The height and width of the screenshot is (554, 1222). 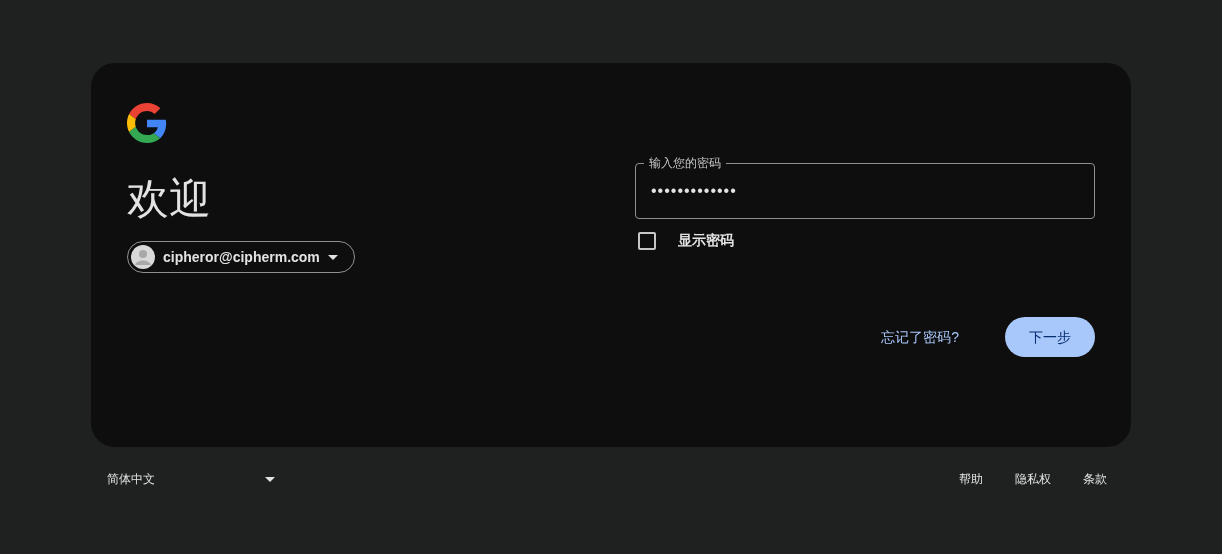 What do you see at coordinates (647, 240) in the screenshot?
I see `show-password-checkbox` at bounding box center [647, 240].